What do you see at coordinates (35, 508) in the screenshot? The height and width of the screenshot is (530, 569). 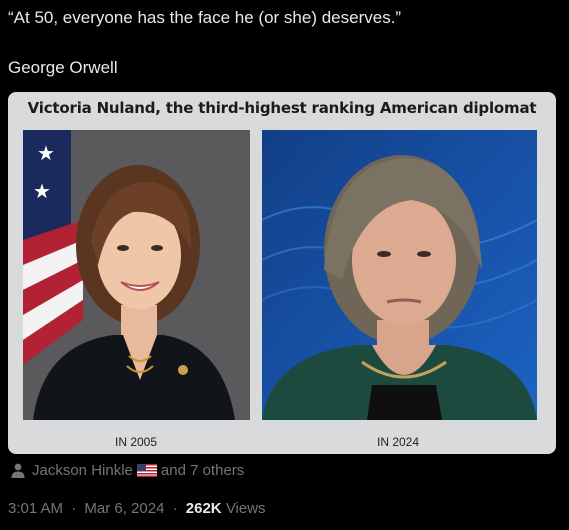 I see `post-time: 3:01 AM` at bounding box center [35, 508].